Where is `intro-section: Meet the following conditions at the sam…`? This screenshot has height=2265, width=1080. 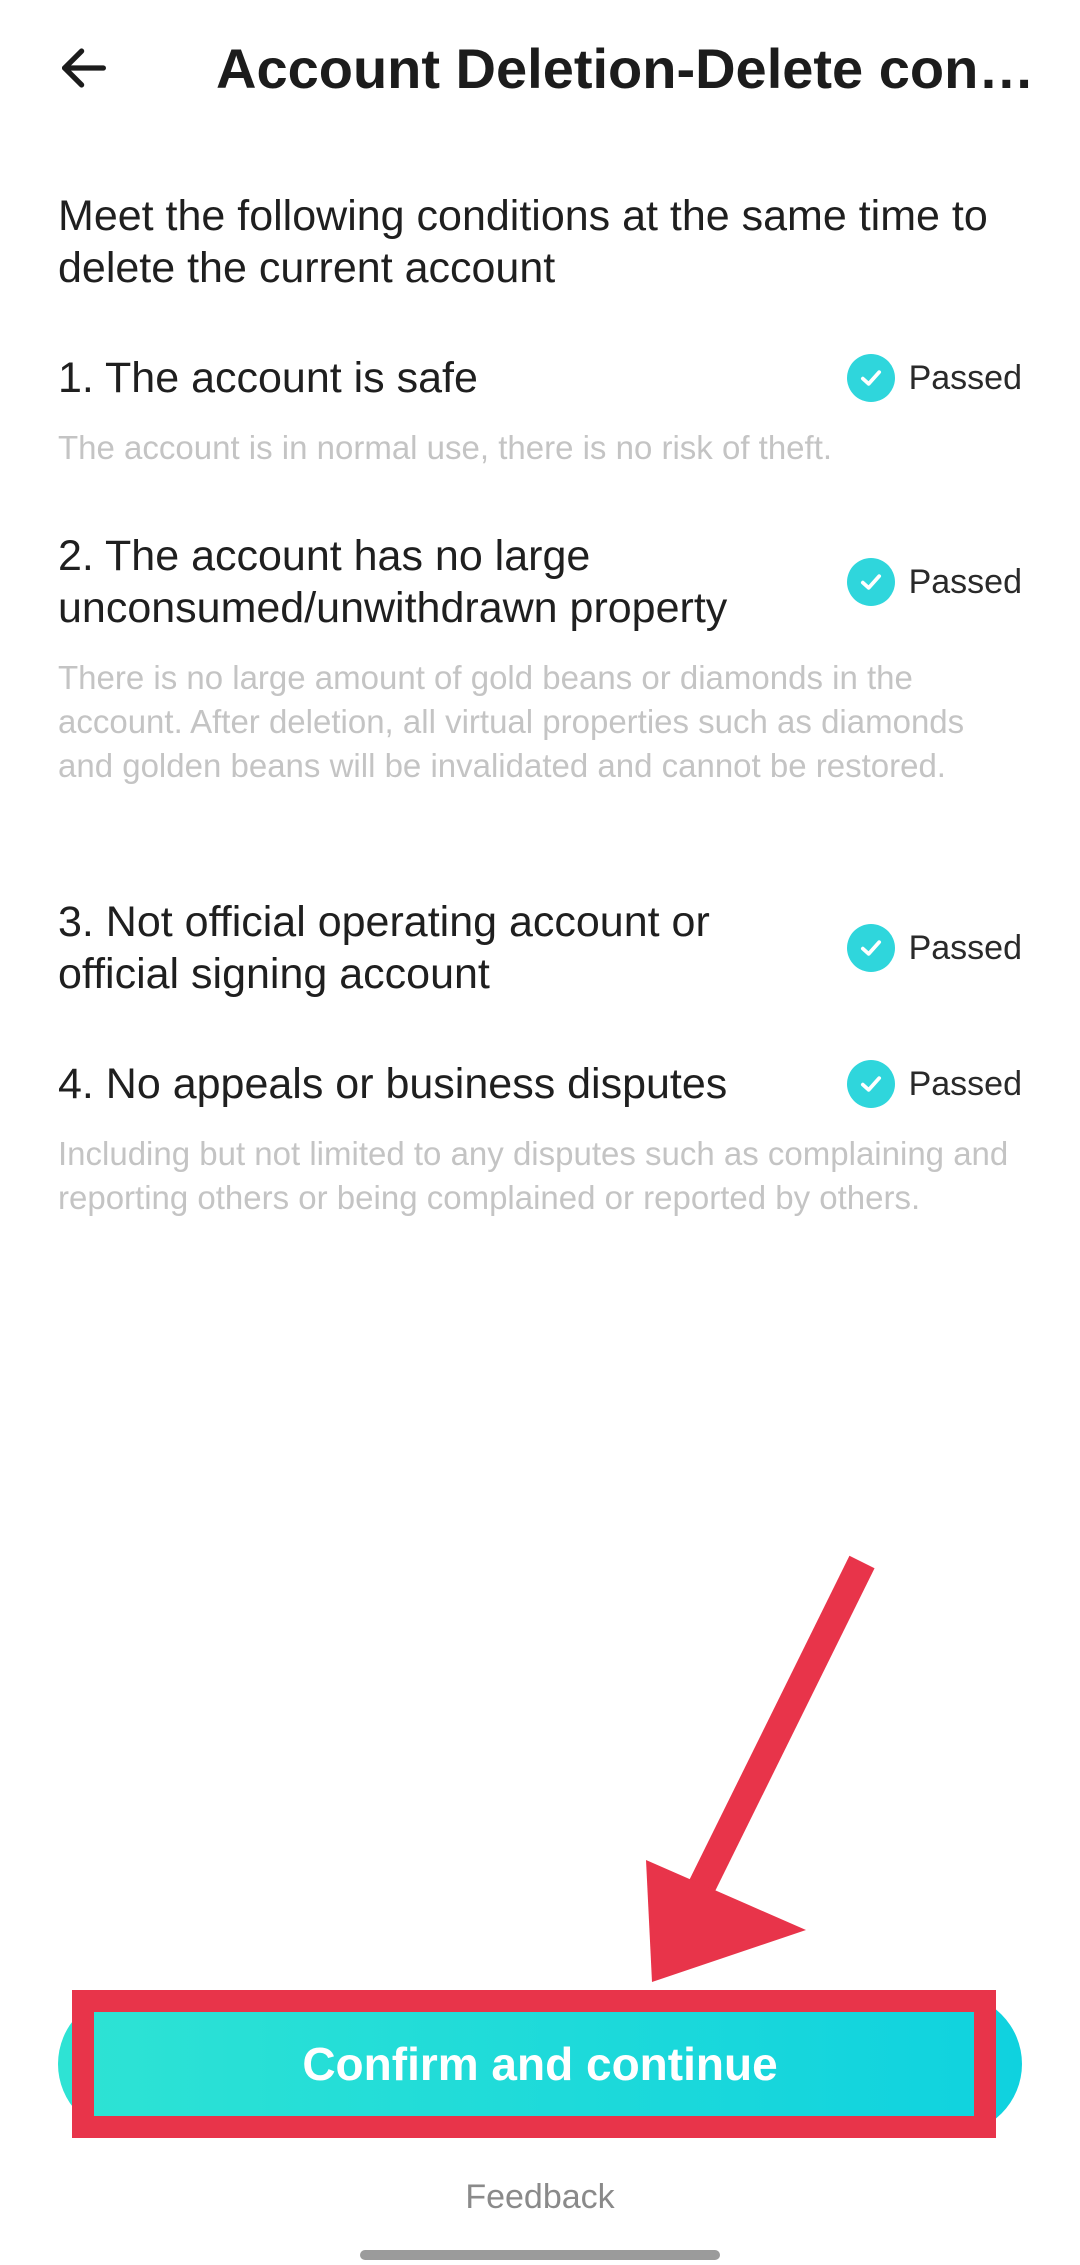
intro-section: Meet the following conditions at the sam… is located at coordinates (540, 242).